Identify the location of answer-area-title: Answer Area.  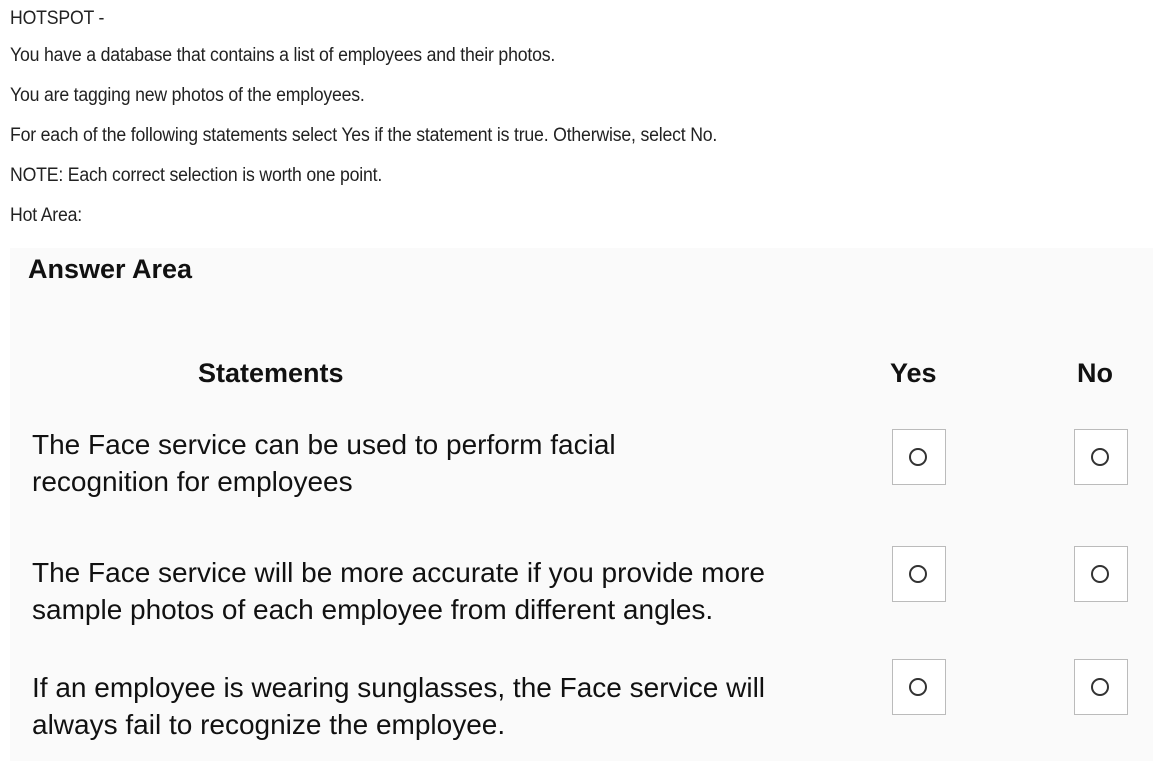
(110, 269).